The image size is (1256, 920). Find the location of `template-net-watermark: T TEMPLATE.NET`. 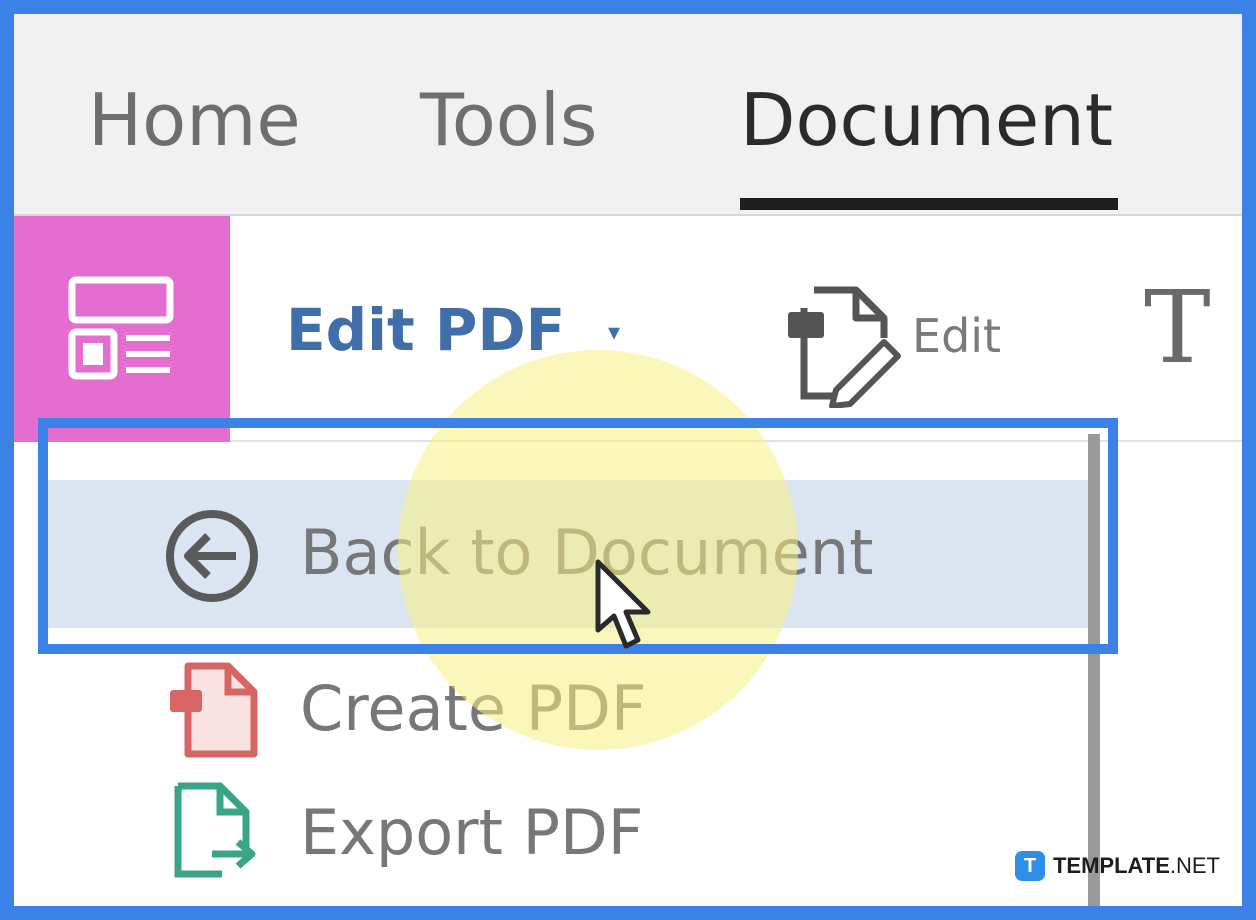

template-net-watermark: T TEMPLATE.NET is located at coordinates (1117, 866).